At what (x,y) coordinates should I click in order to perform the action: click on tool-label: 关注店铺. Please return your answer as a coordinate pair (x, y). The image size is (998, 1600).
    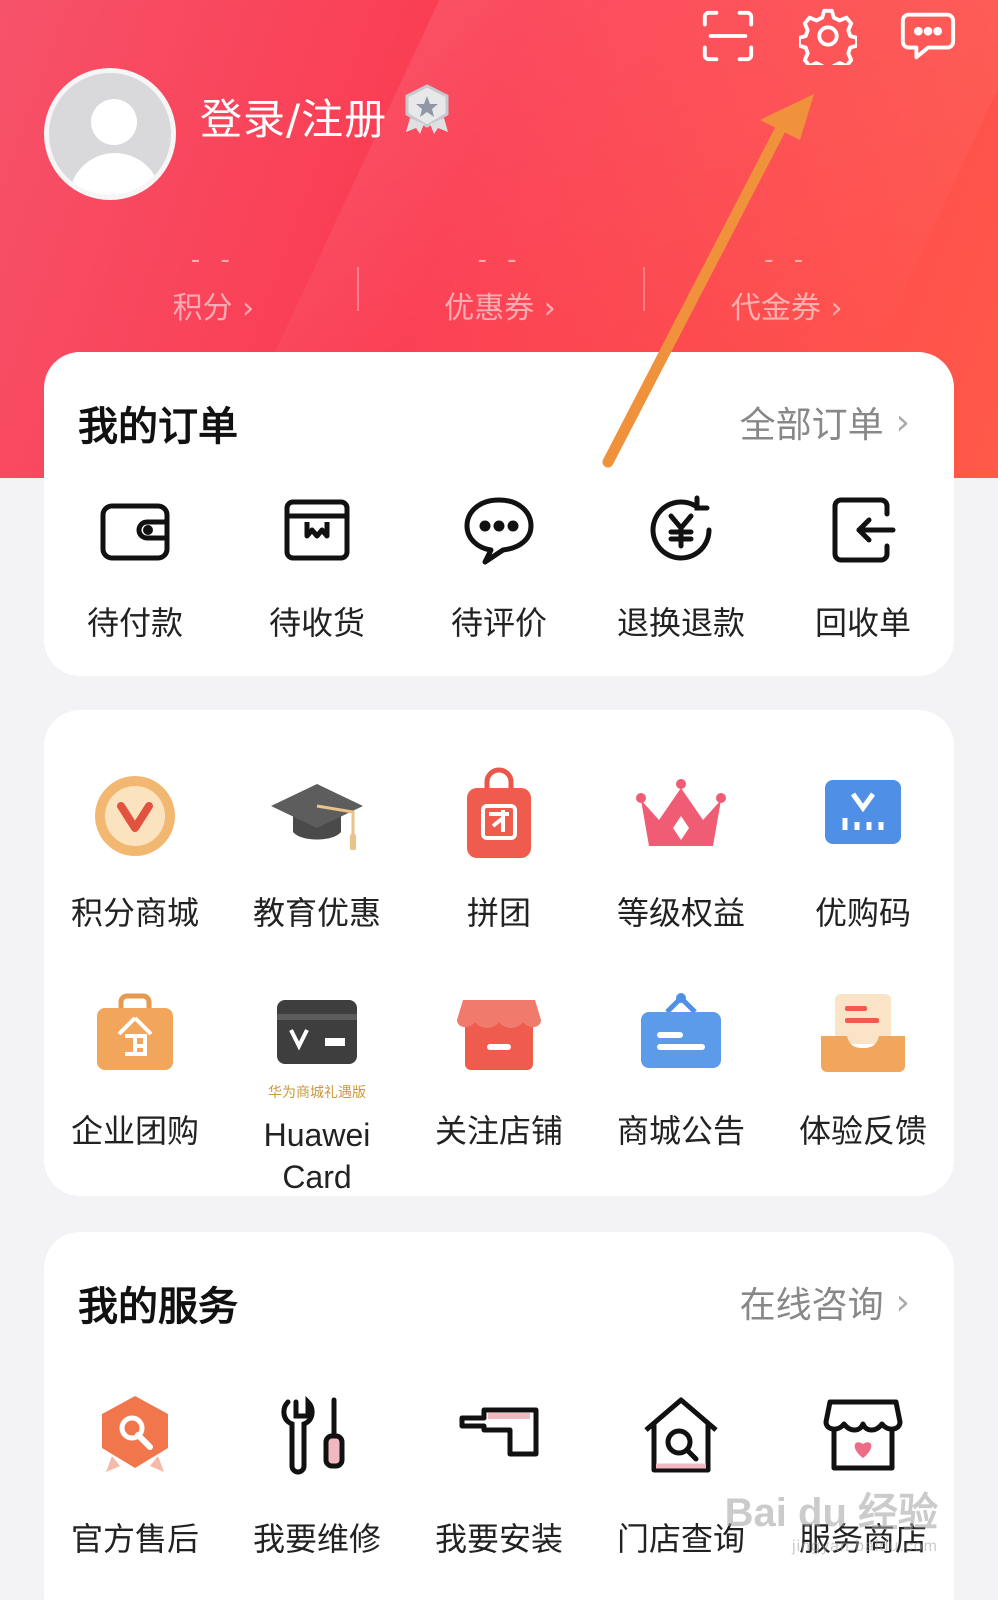
    Looking at the image, I should click on (498, 1131).